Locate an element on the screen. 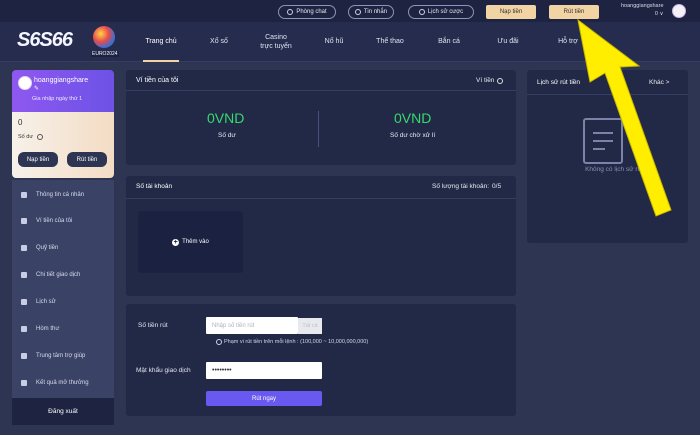  user-balance: 0 ∨ is located at coordinates (659, 13).